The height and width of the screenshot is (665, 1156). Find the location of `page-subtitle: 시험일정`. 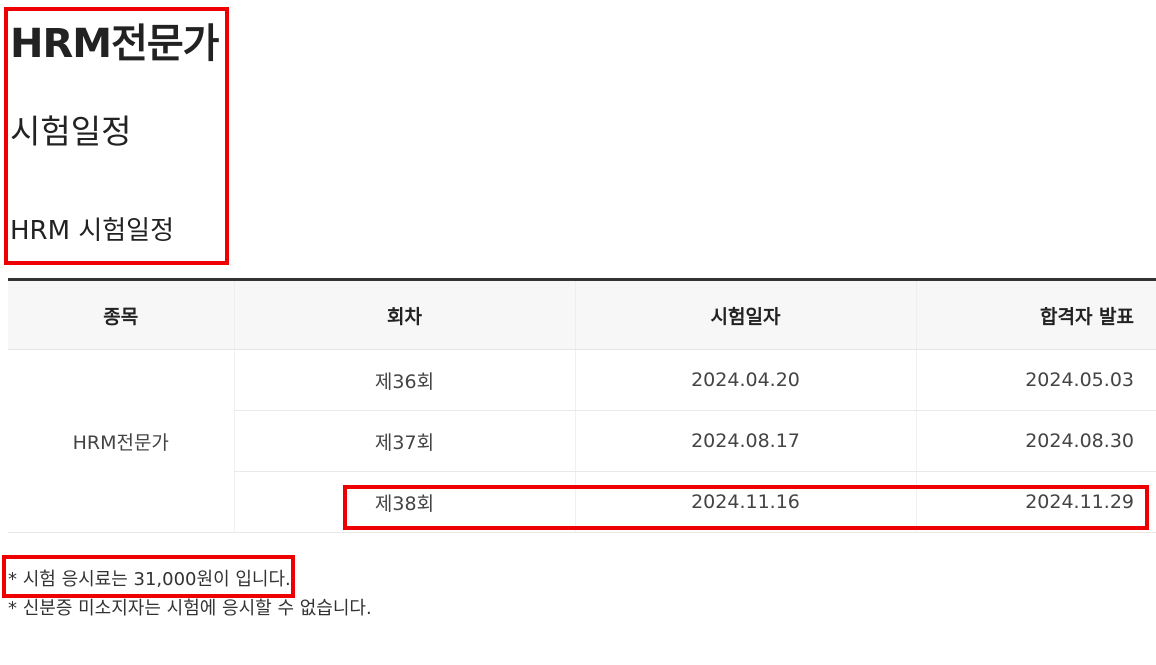

page-subtitle: 시험일정 is located at coordinates (71, 131).